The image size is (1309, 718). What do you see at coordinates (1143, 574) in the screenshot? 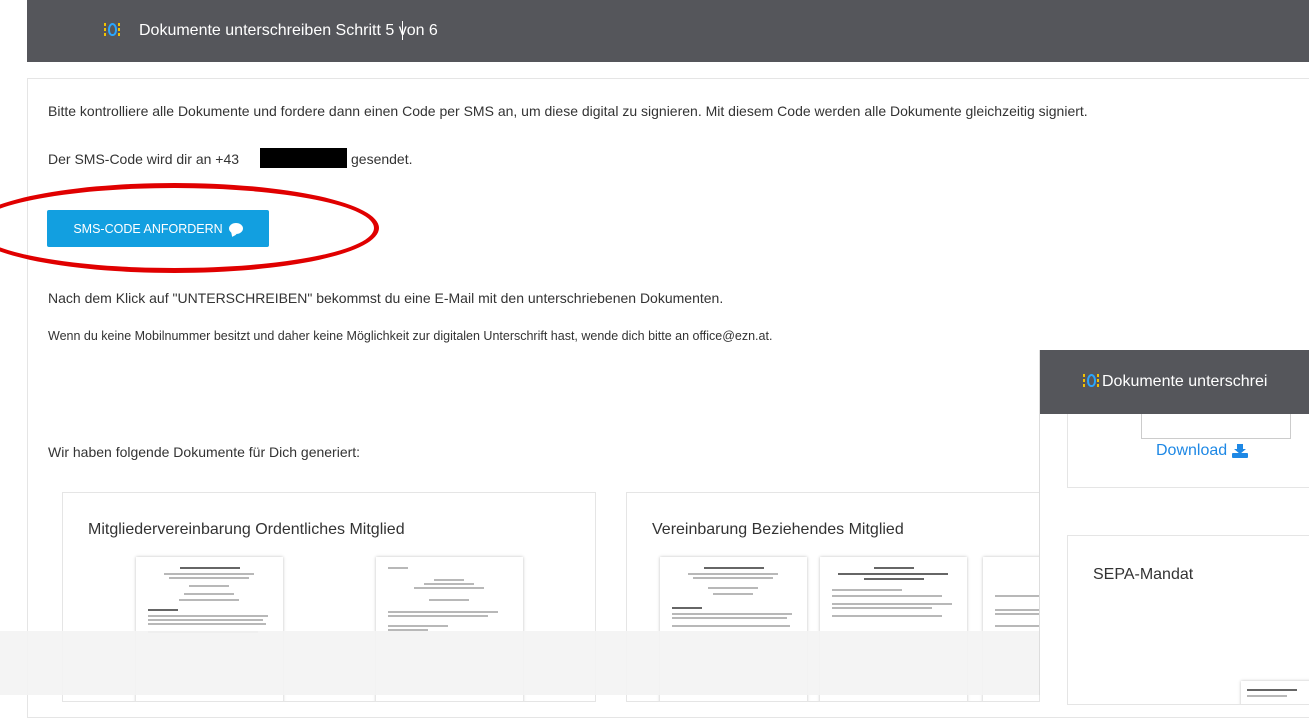
I see `sepa-title: SEPA-Mandat` at bounding box center [1143, 574].